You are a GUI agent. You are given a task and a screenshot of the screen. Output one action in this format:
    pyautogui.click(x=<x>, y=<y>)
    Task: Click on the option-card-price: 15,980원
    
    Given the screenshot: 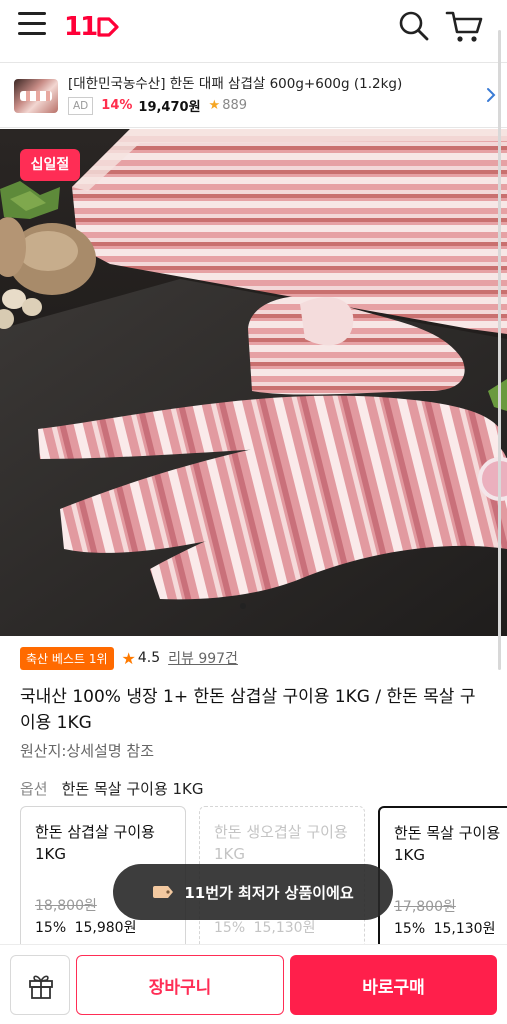 What is the action you would take?
    pyautogui.click(x=105, y=928)
    